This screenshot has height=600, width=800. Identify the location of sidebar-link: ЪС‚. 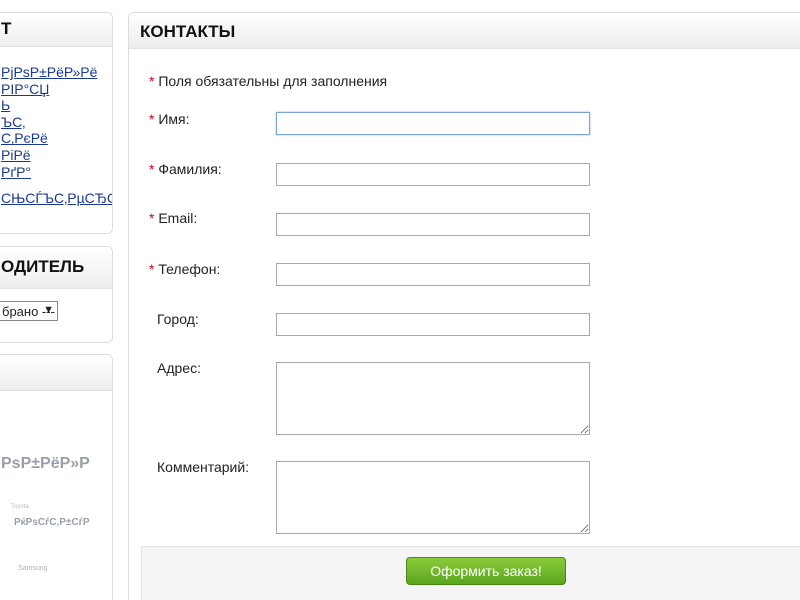
(56, 122).